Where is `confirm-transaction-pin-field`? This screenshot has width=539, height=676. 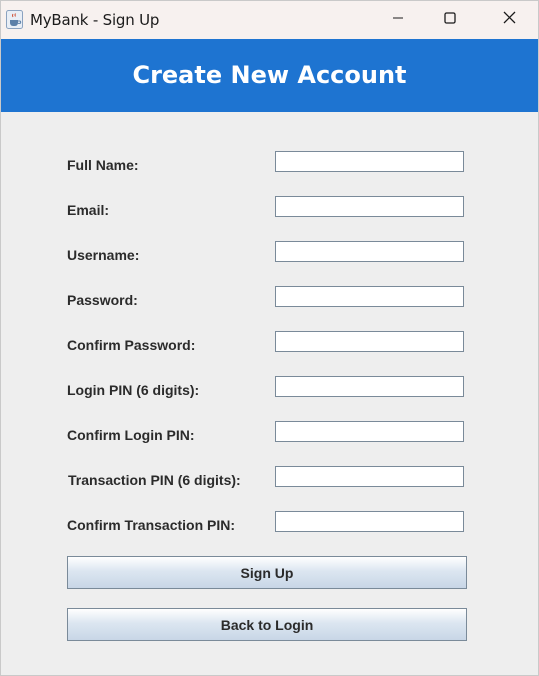 confirm-transaction-pin-field is located at coordinates (369, 521).